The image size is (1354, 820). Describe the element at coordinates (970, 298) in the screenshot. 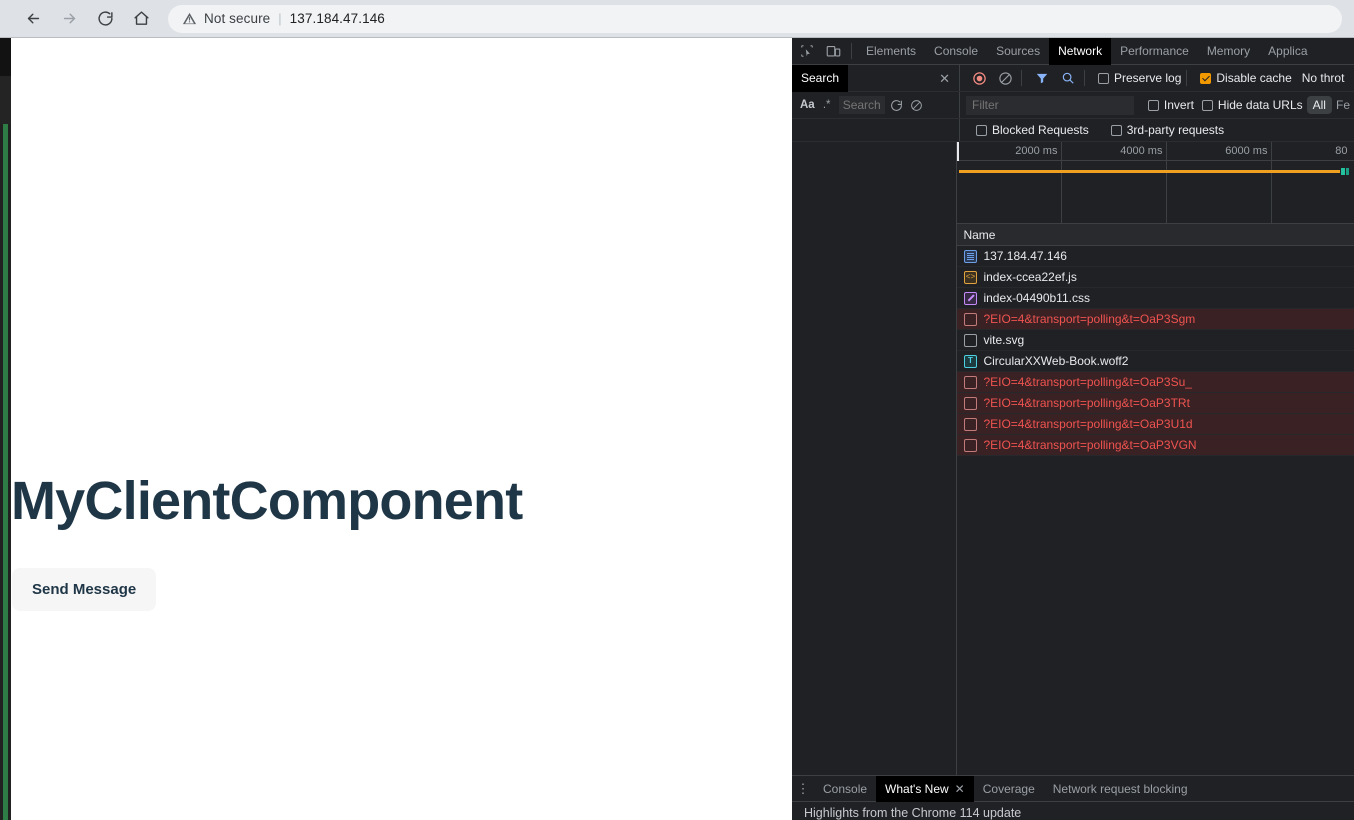

I see `stylesheet-icon` at that location.